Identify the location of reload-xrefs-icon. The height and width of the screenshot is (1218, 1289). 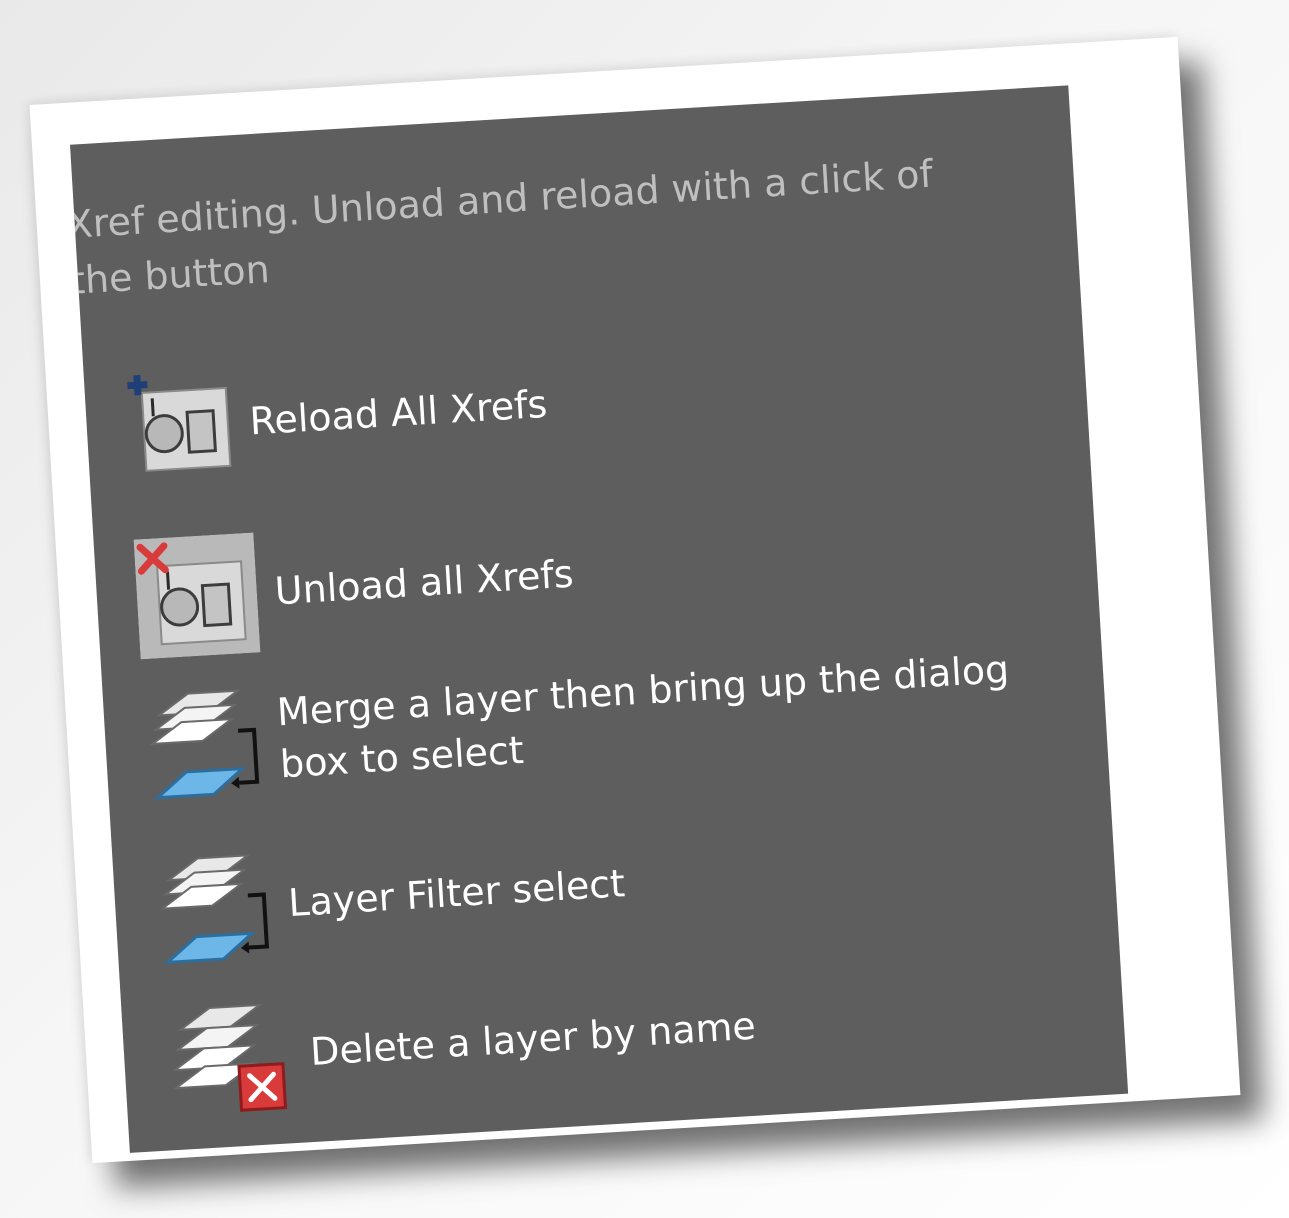
(177, 426).